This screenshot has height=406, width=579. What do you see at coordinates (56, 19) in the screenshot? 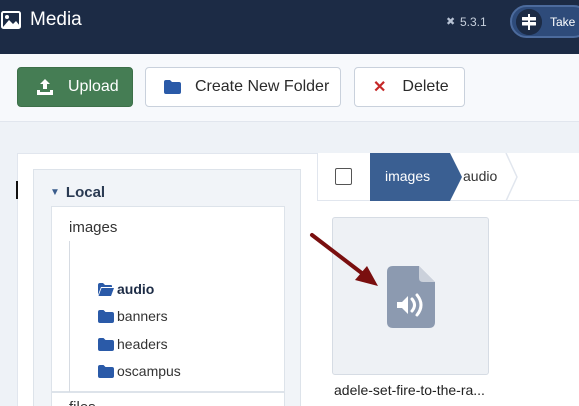
I see `page-title: Media` at bounding box center [56, 19].